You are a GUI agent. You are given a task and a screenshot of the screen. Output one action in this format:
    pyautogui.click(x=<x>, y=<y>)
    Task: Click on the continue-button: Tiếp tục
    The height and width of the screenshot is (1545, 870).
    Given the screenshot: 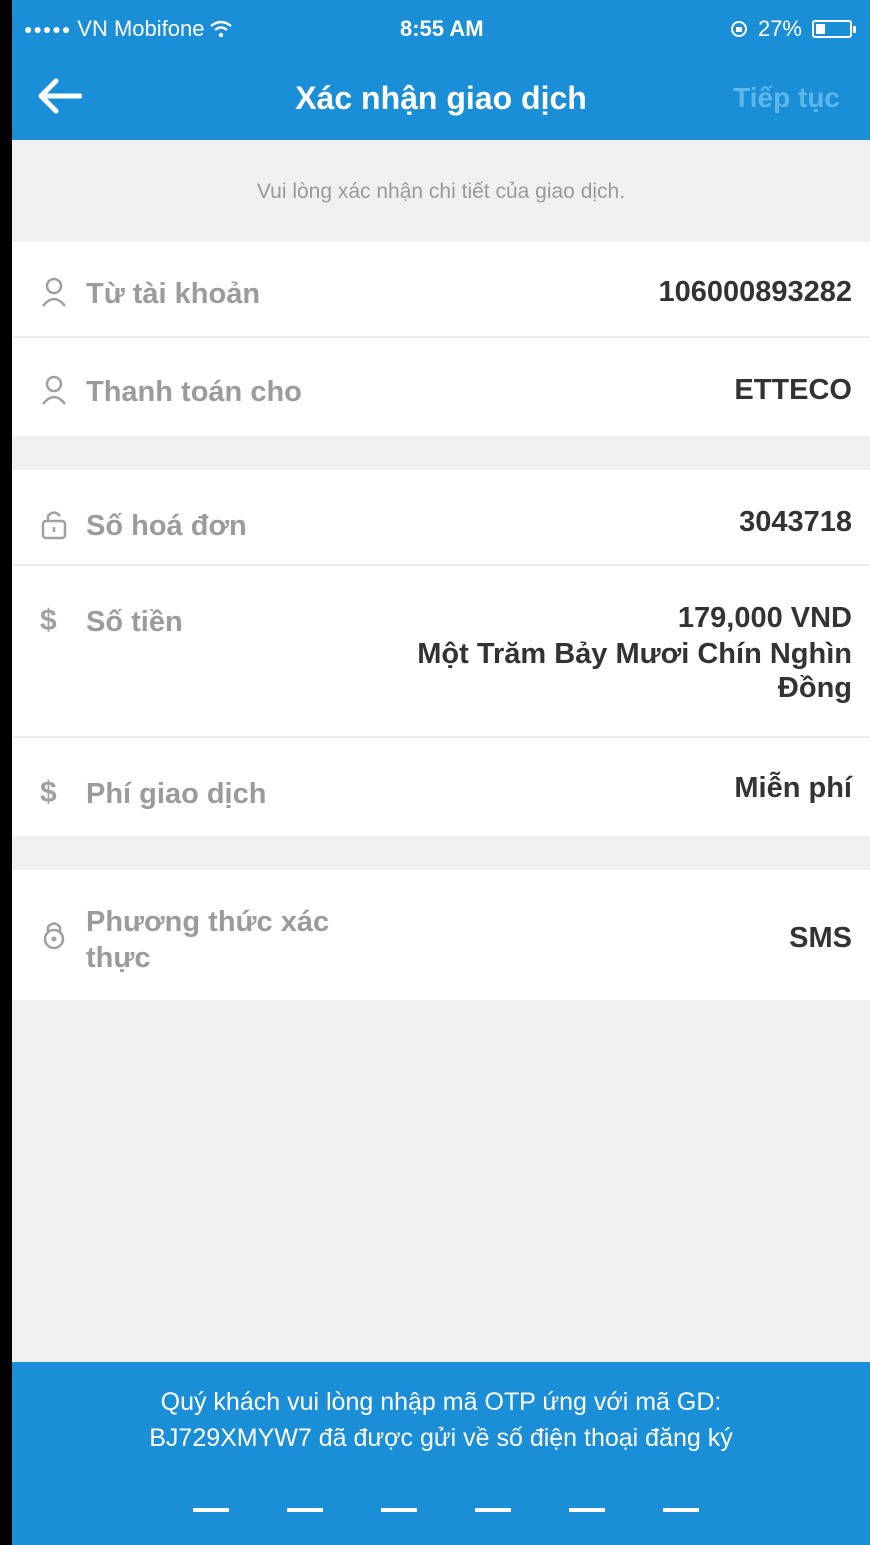 What is the action you would take?
    pyautogui.click(x=786, y=98)
    